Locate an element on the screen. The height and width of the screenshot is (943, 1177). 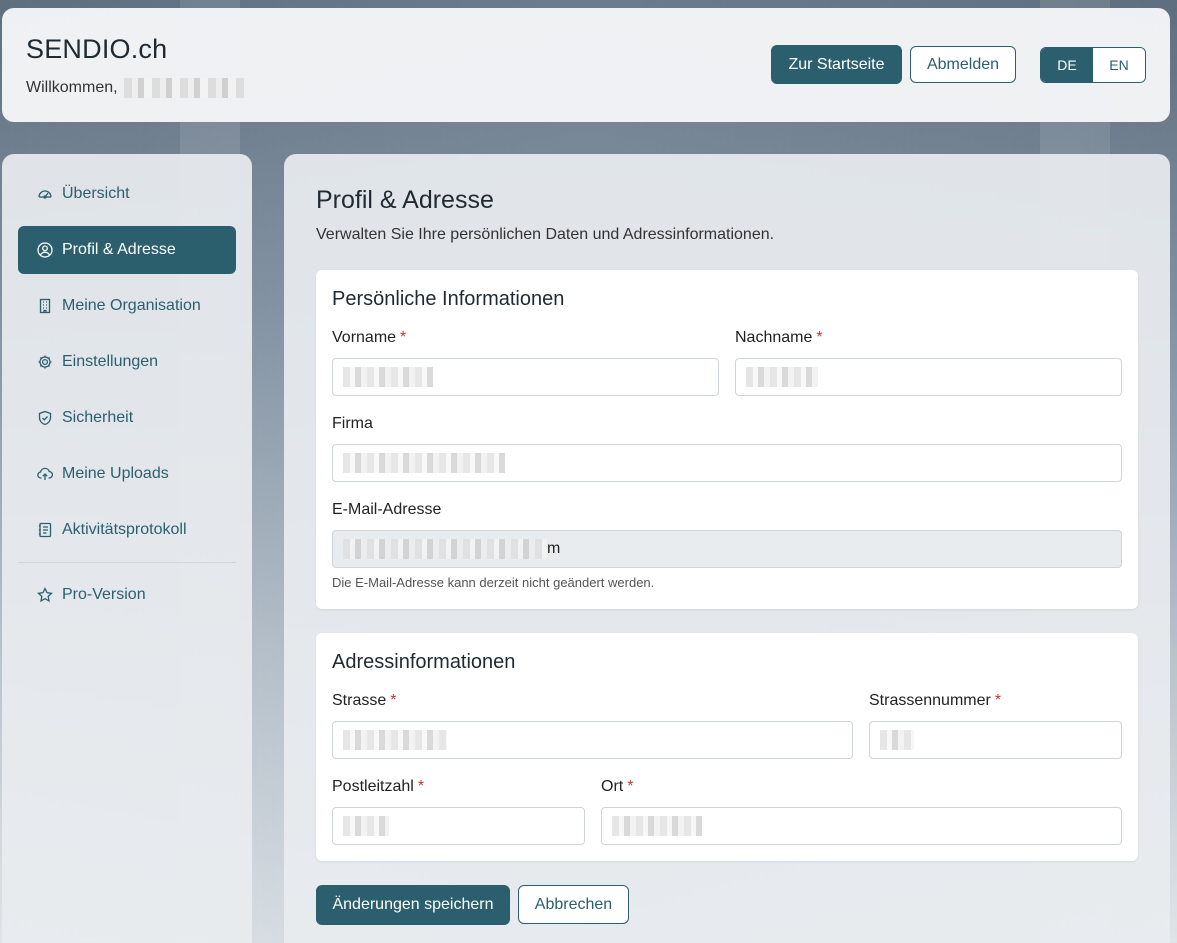
vorname-input is located at coordinates (525, 377).